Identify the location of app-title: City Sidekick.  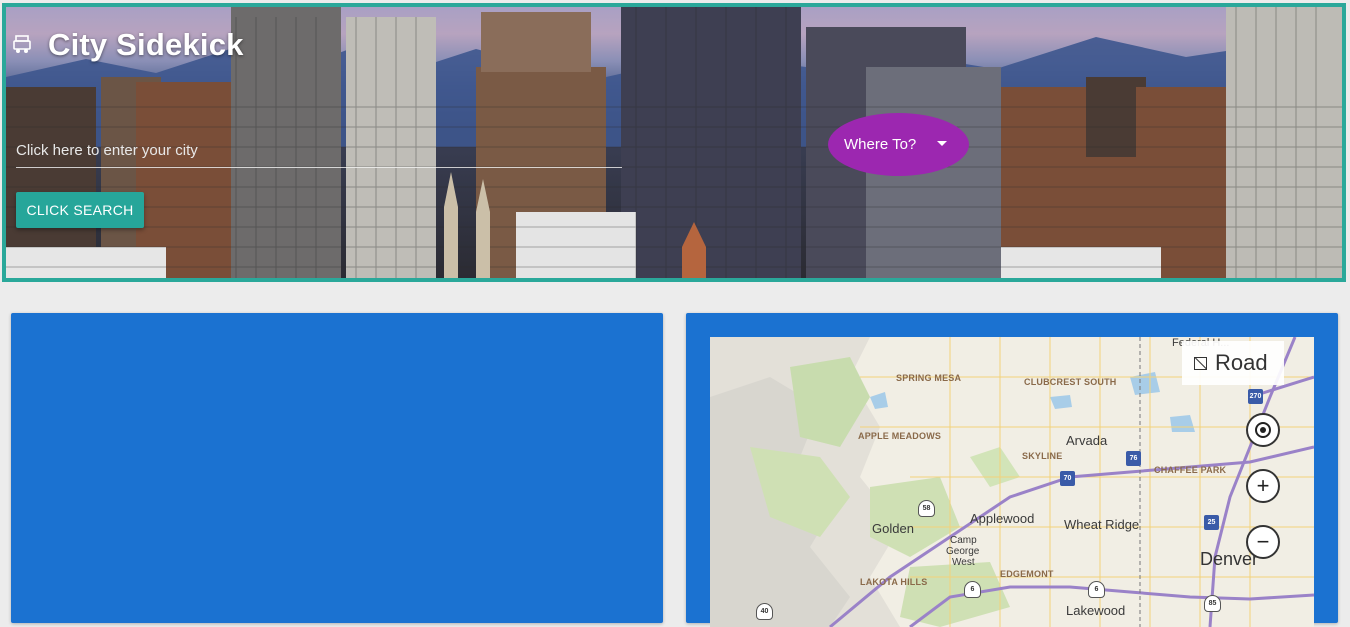
(146, 44).